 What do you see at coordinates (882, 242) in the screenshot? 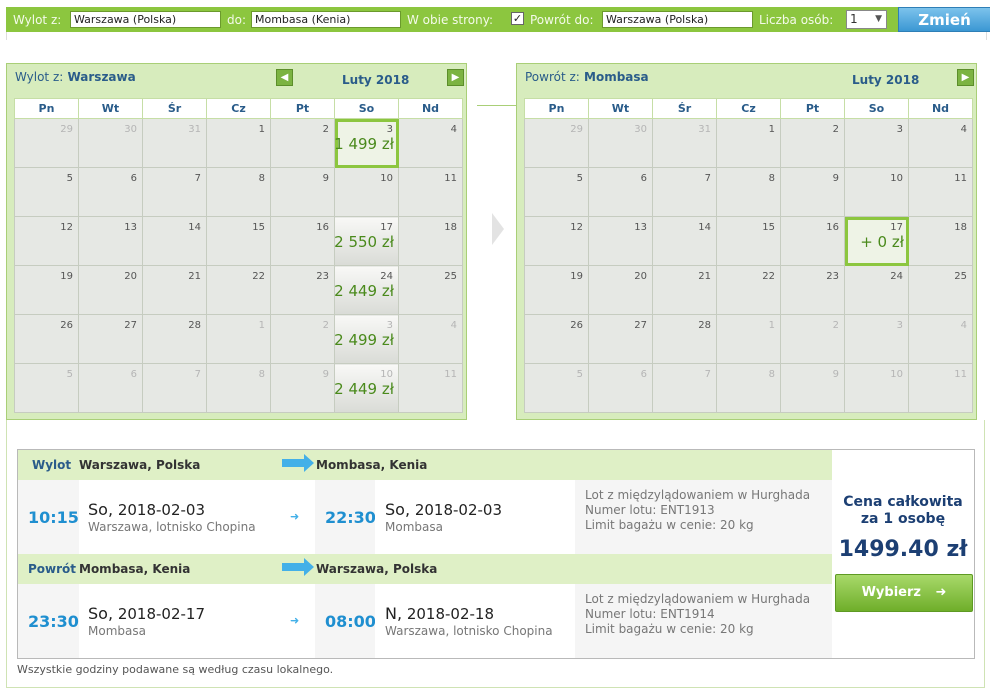
I see `day-price: + 0 zł` at bounding box center [882, 242].